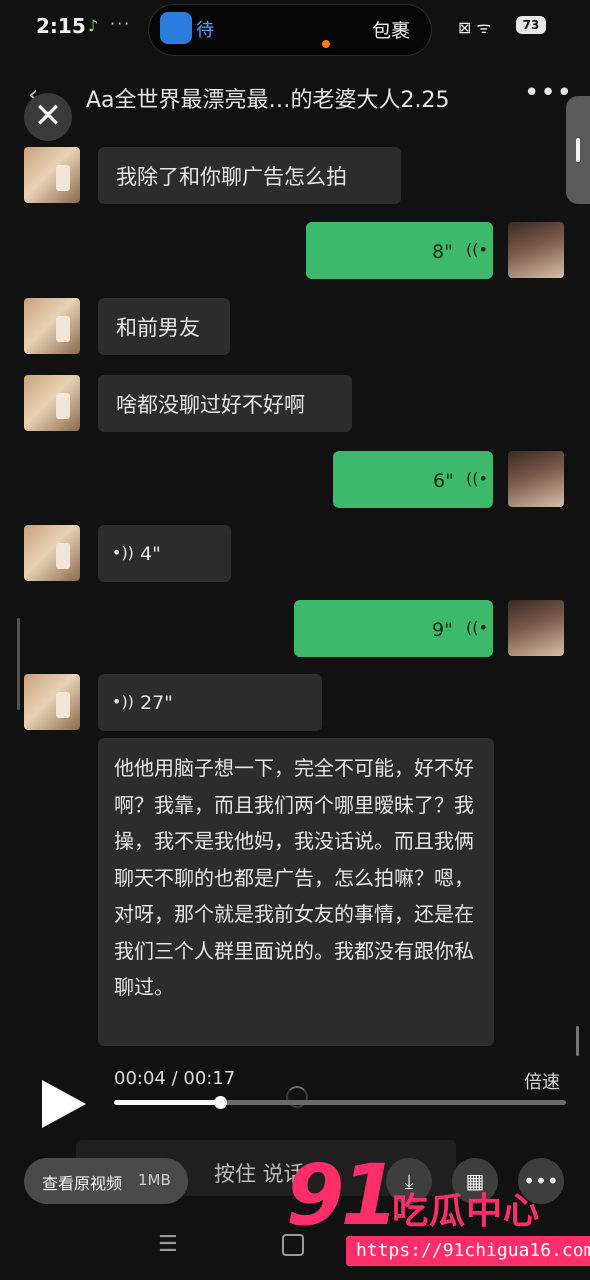 Image resolution: width=590 pixels, height=1280 pixels. What do you see at coordinates (578, 150) in the screenshot?
I see `side-drawer-handle` at bounding box center [578, 150].